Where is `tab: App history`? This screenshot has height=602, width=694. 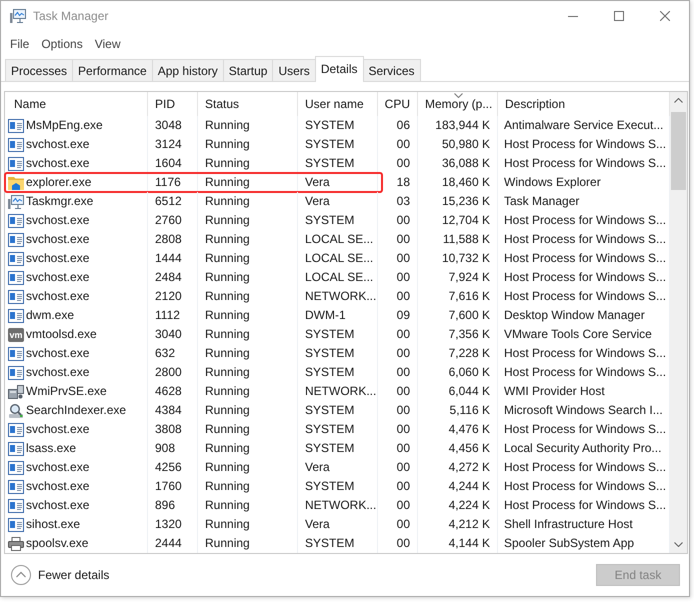 tab: App history is located at coordinates (188, 70).